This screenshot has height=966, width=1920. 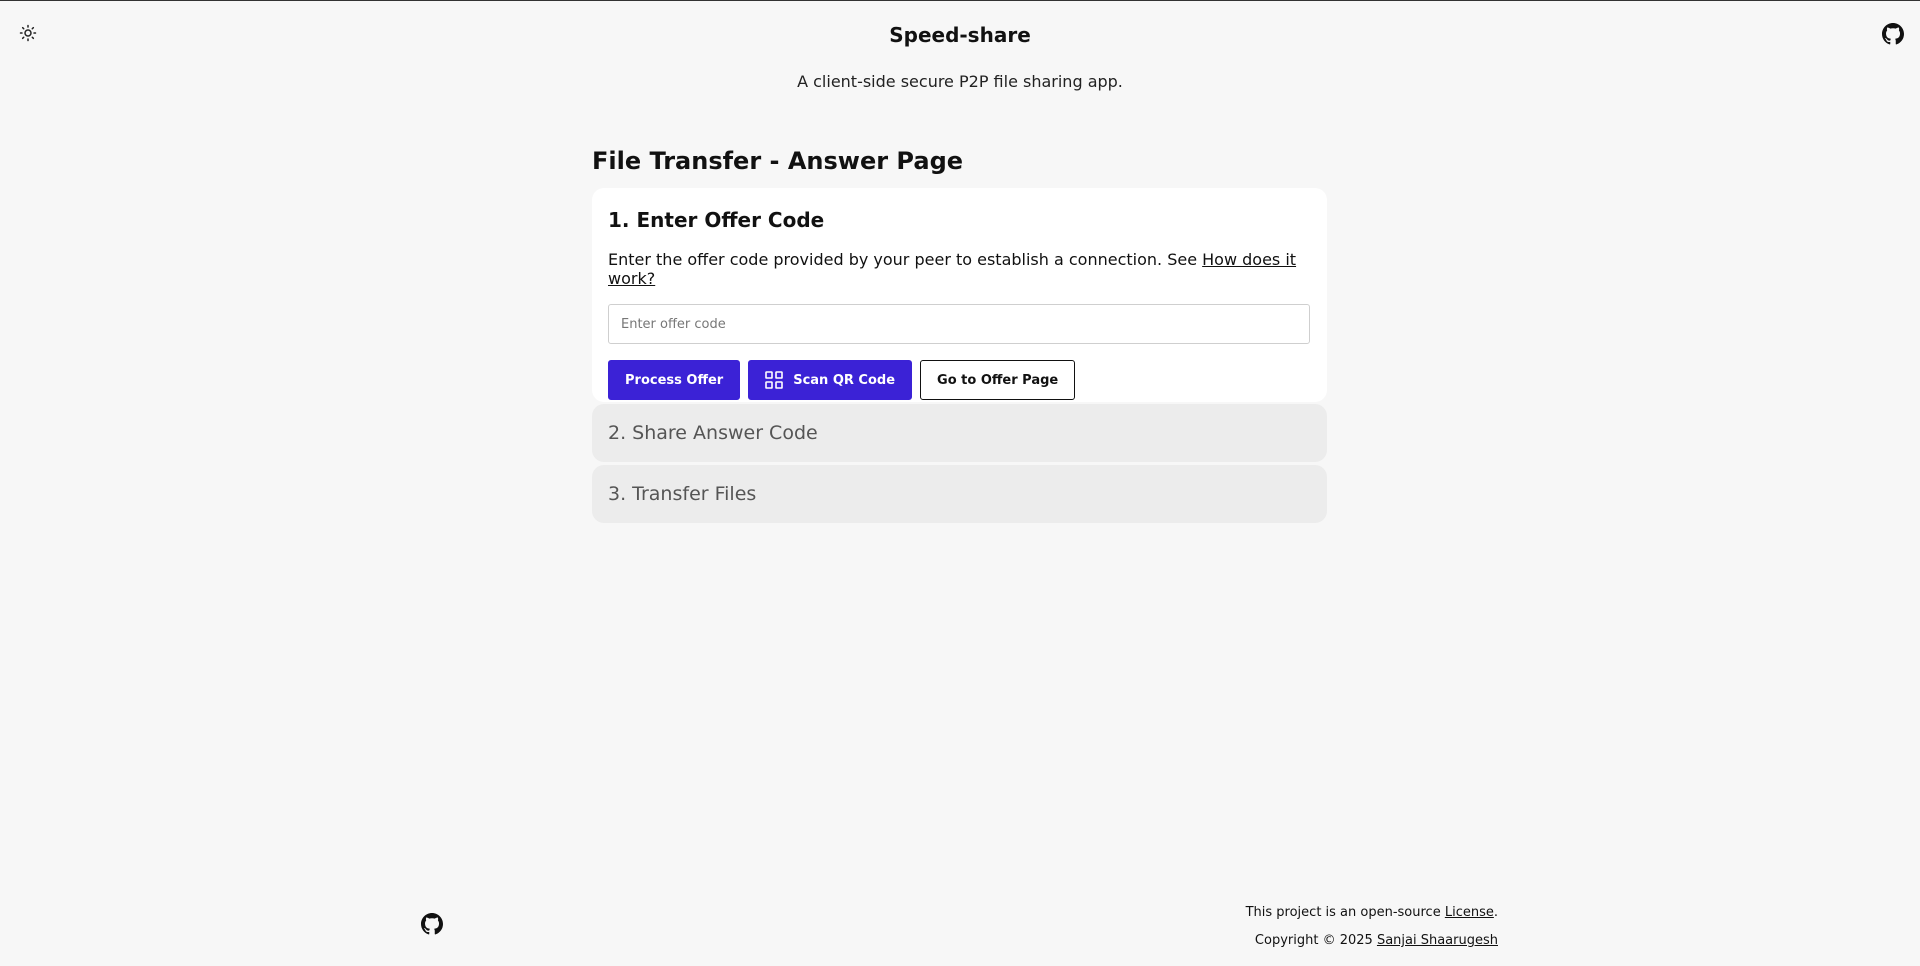 I want to click on license-prefix: This project is an open-source, so click(x=1345, y=912).